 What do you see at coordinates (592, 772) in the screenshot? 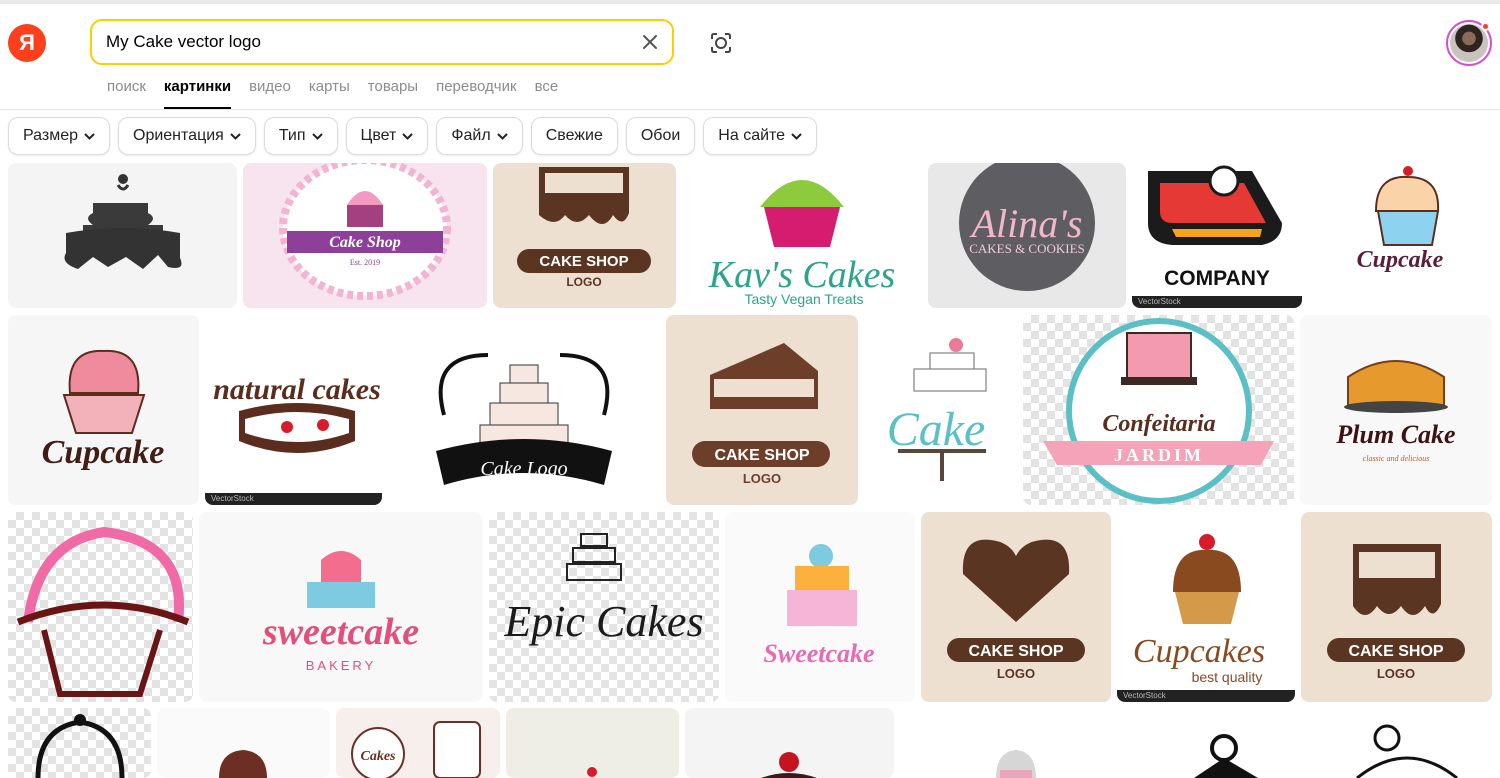
I see `cake-cherry-beige-image` at bounding box center [592, 772].